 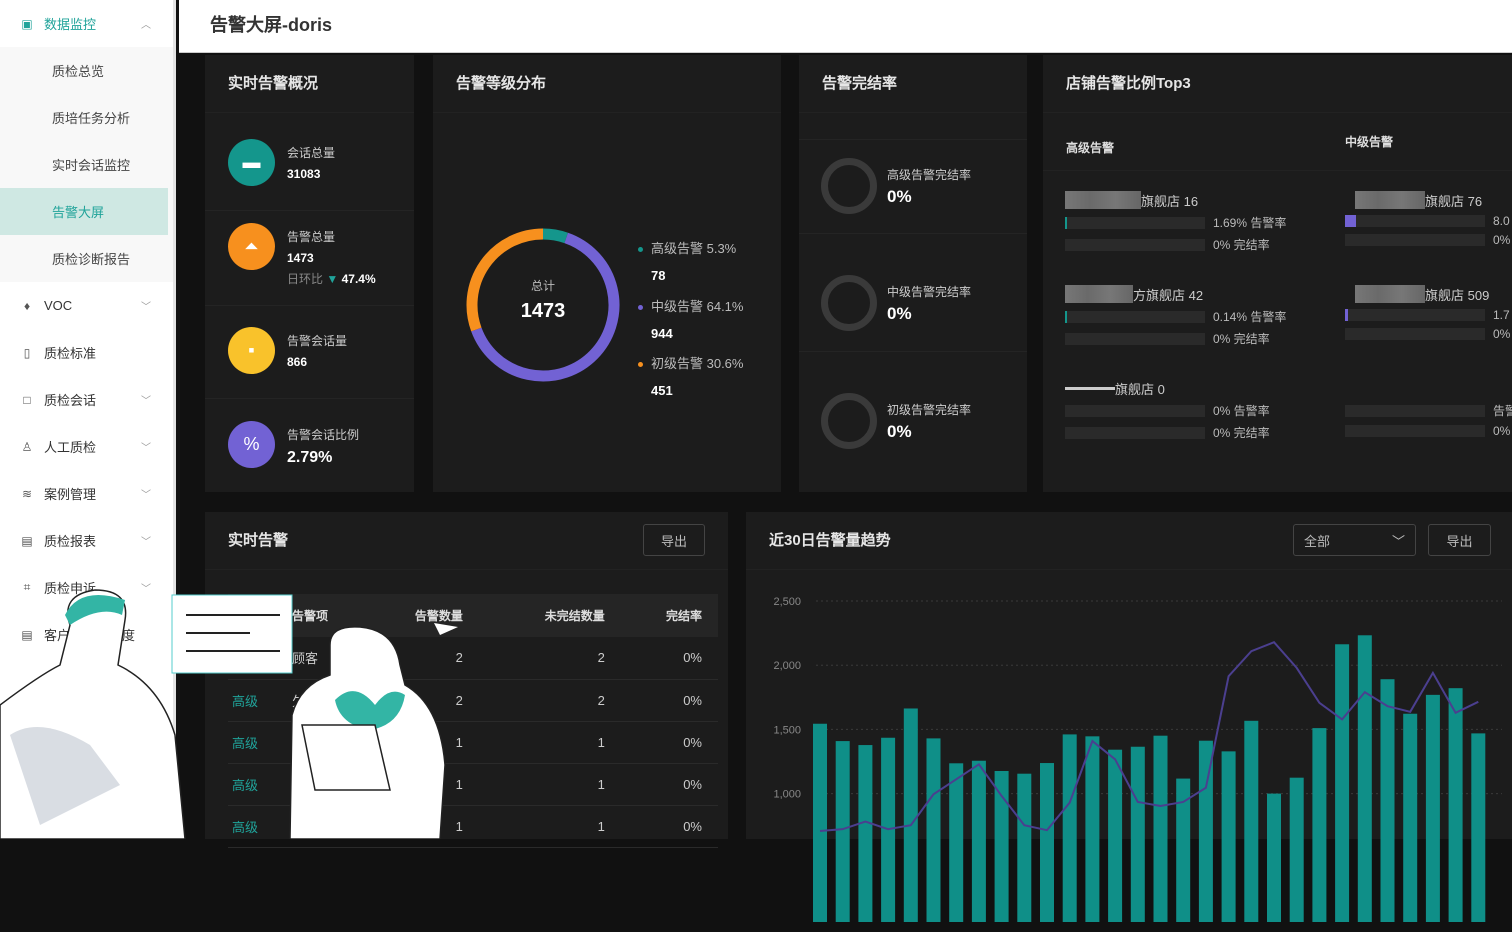 I want to click on nav-label: 数据监控, so click(x=70, y=24).